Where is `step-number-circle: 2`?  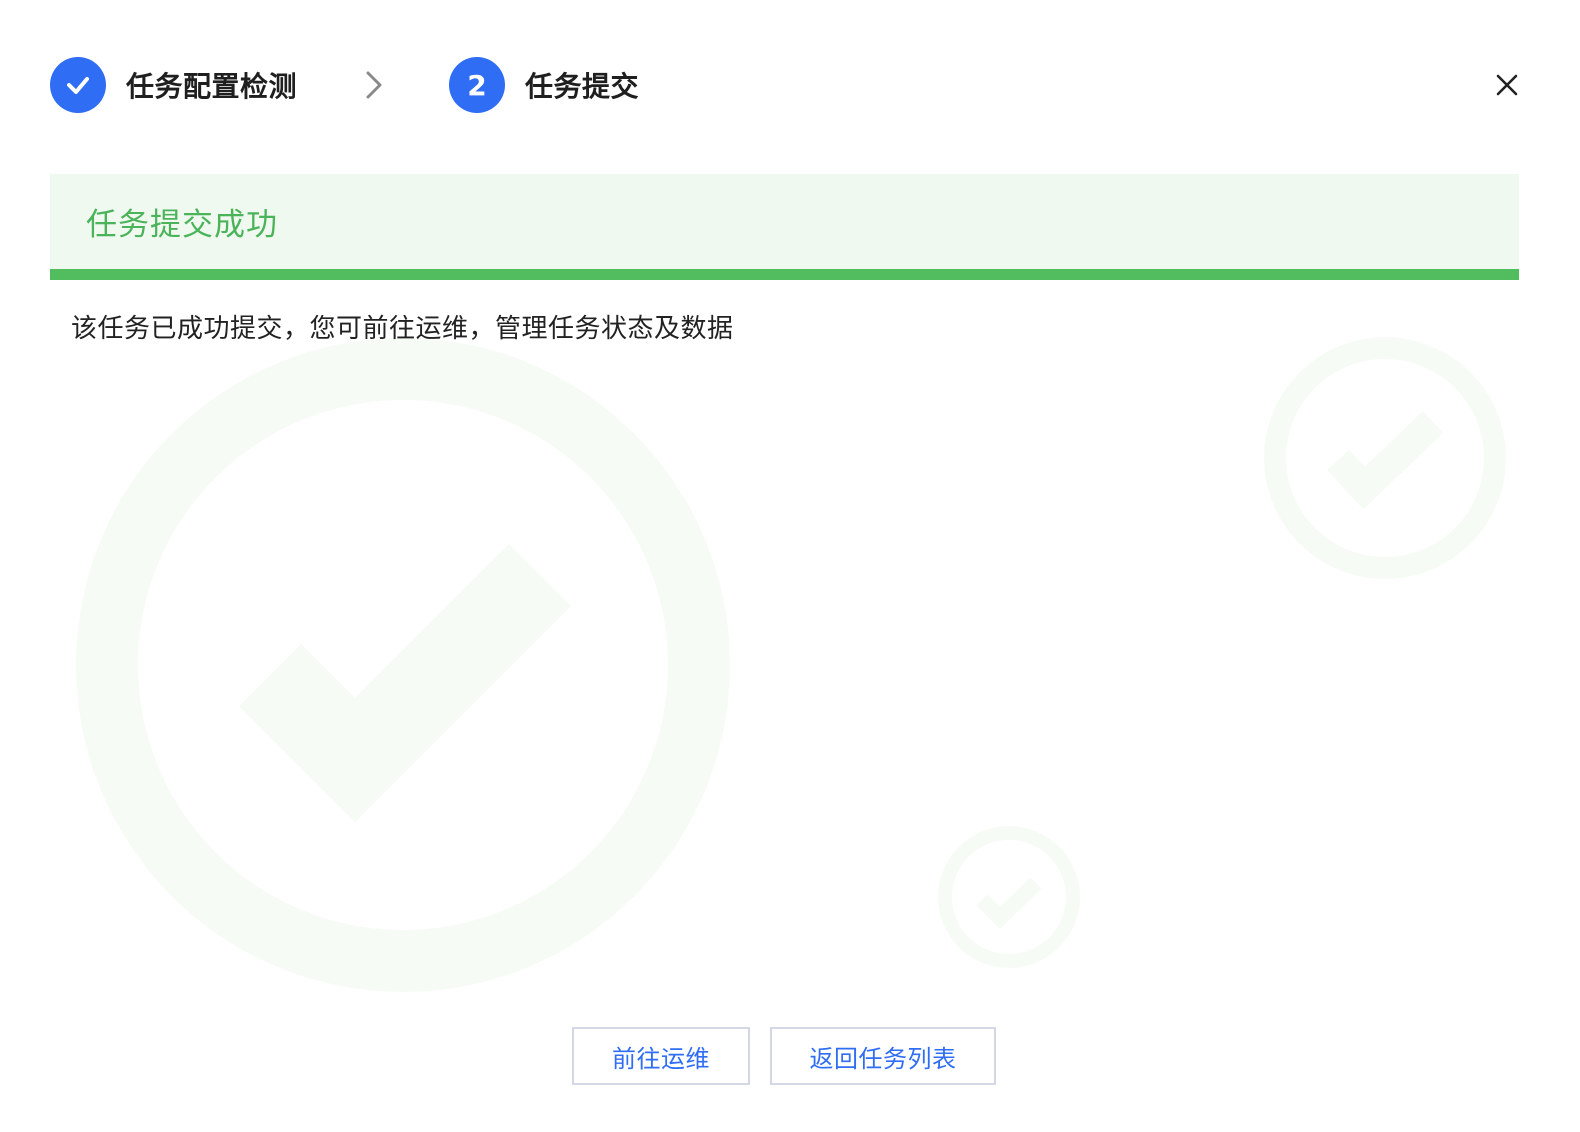 step-number-circle: 2 is located at coordinates (477, 85).